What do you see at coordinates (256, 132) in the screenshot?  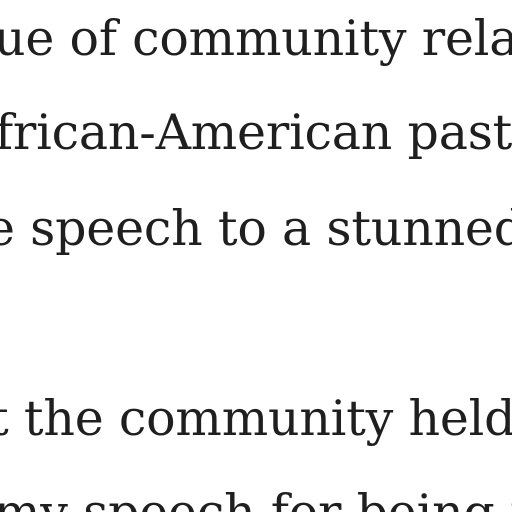 I see `paragraph-1-line-2: frican-American past` at bounding box center [256, 132].